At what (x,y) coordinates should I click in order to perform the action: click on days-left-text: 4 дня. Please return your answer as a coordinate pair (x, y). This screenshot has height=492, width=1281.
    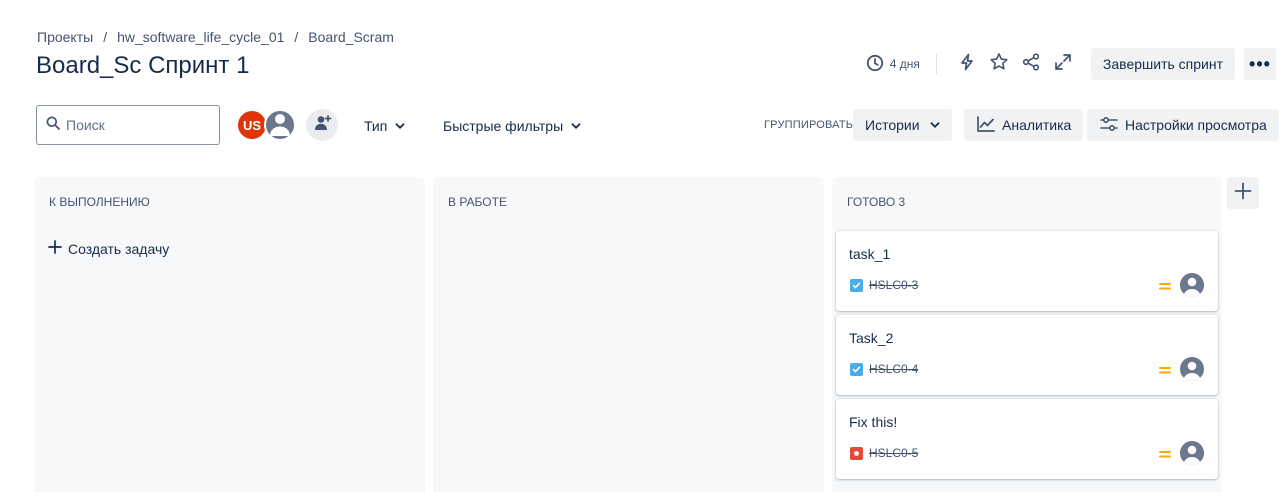
    Looking at the image, I should click on (904, 64).